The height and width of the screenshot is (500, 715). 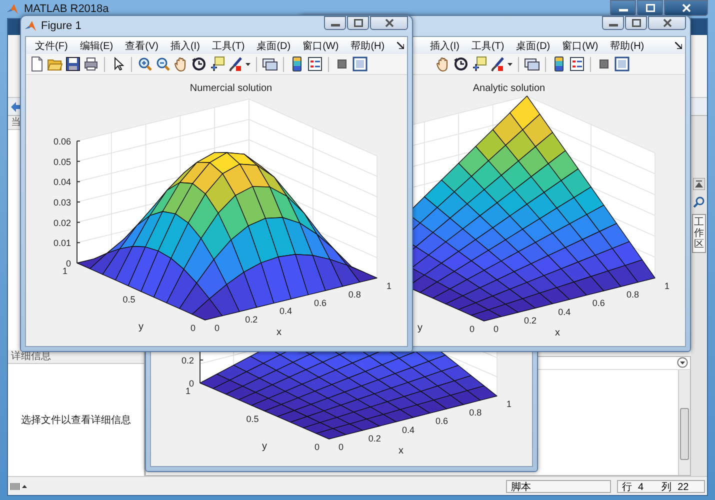 What do you see at coordinates (19, 486) in the screenshot?
I see `layout-icon` at bounding box center [19, 486].